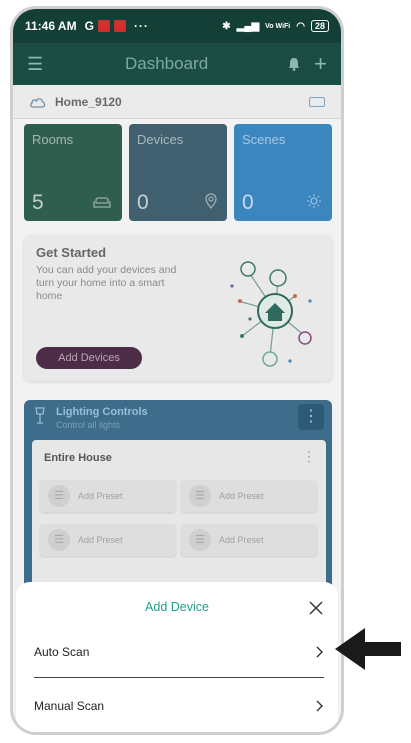 Image resolution: width=411 pixels, height=743 pixels. Describe the element at coordinates (311, 417) in the screenshot. I see `lighting-more-icon: ⋮` at that location.